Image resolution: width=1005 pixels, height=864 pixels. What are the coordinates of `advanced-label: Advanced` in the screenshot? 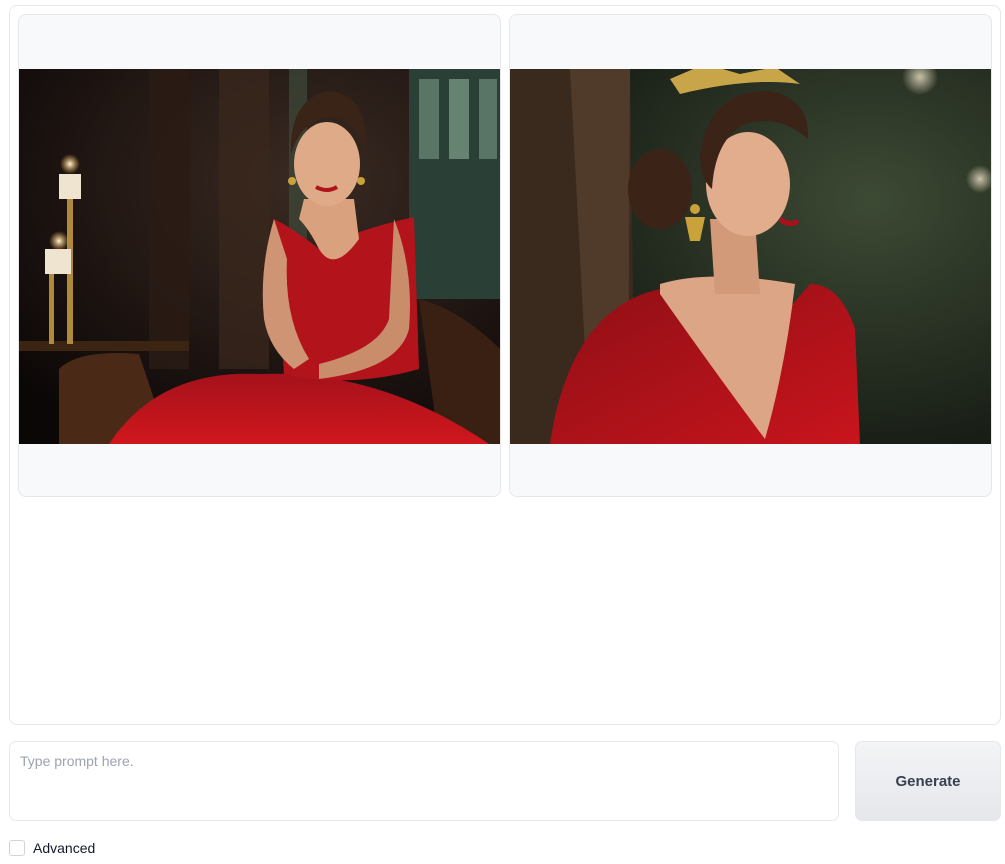 It's located at (64, 848).